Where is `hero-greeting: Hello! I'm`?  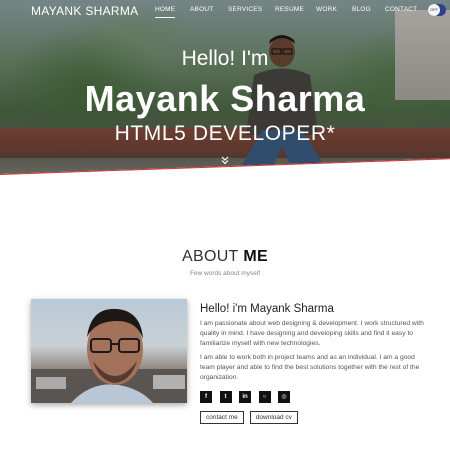
hero-greeting: Hello! I'm is located at coordinates (225, 58).